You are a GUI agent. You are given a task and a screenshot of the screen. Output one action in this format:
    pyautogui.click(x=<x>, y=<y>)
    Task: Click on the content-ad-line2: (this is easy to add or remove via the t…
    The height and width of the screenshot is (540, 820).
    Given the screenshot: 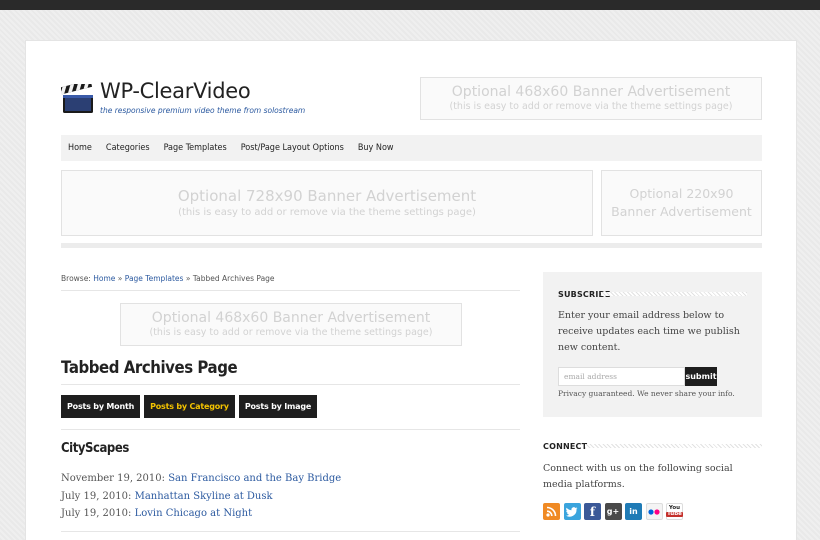 What is the action you would take?
    pyautogui.click(x=291, y=332)
    